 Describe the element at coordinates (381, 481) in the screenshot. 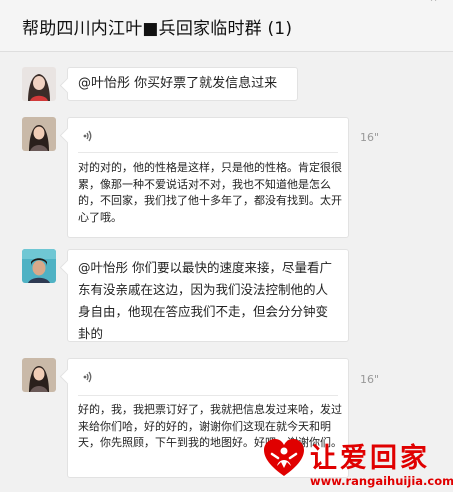

I see `watermark-url: www.rangaihuijia.com` at that location.